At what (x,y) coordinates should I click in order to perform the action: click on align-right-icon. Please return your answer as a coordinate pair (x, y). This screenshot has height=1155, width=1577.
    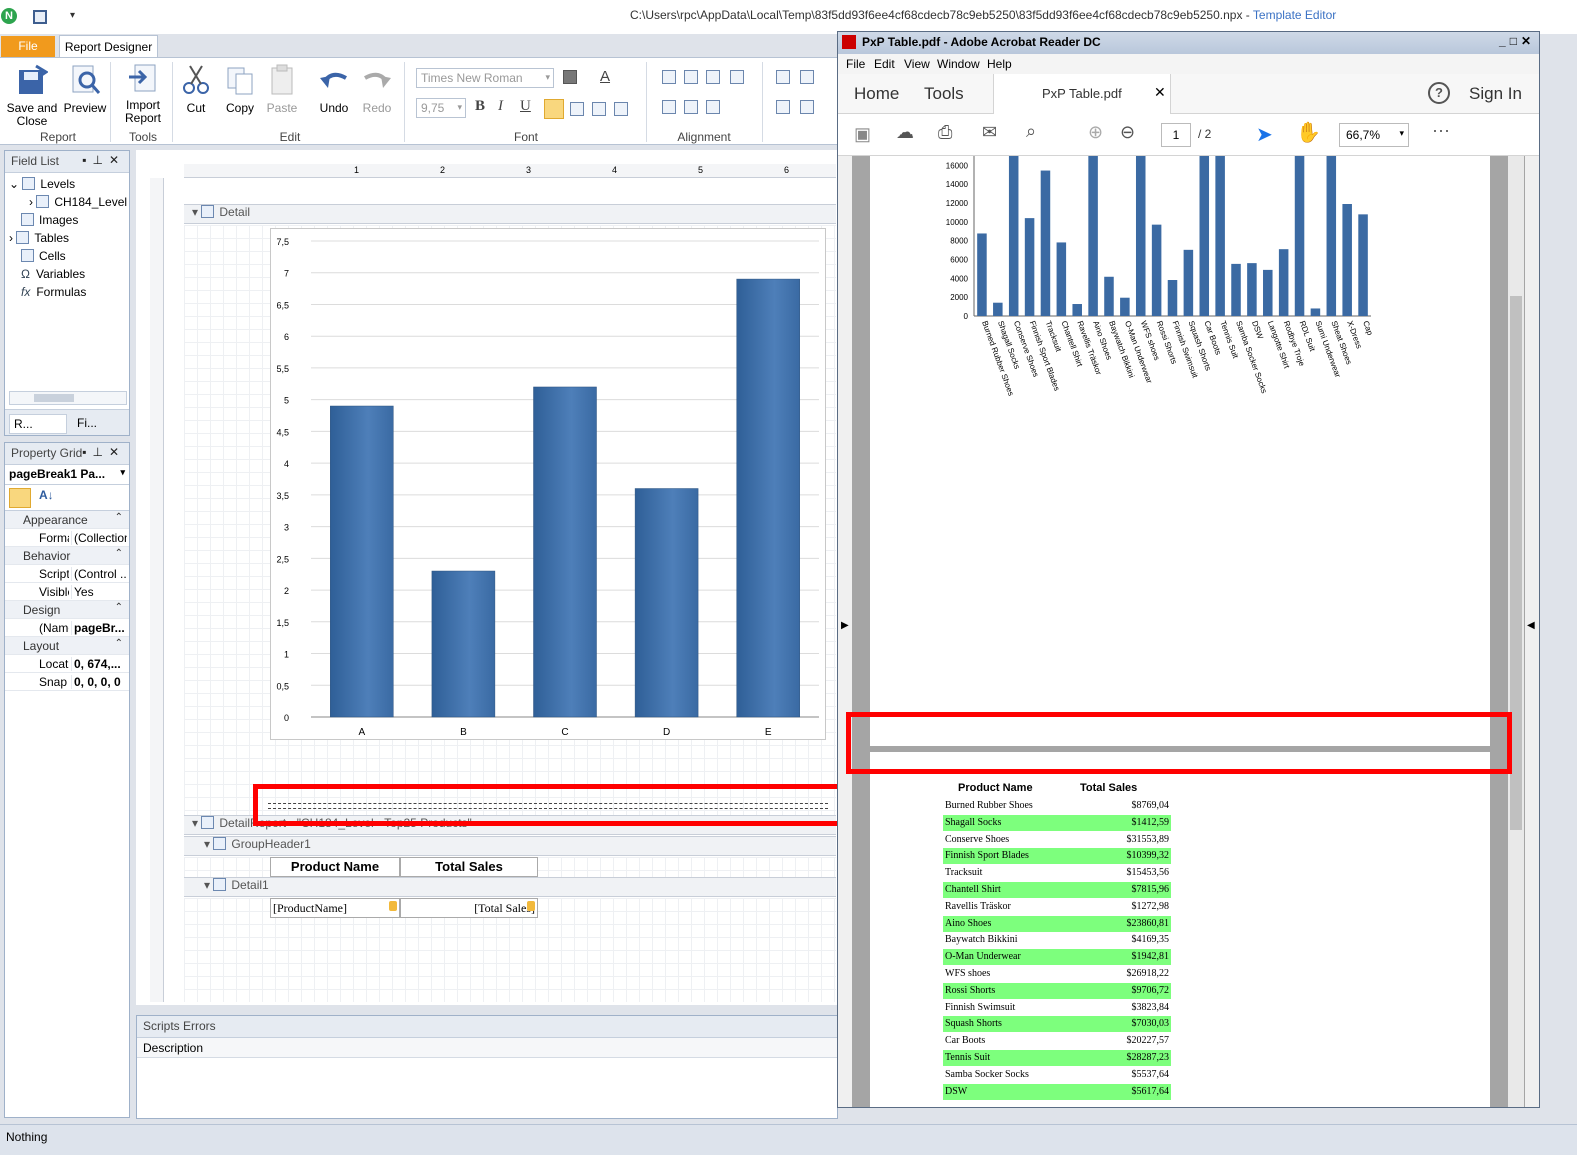
    Looking at the image, I should click on (599, 109).